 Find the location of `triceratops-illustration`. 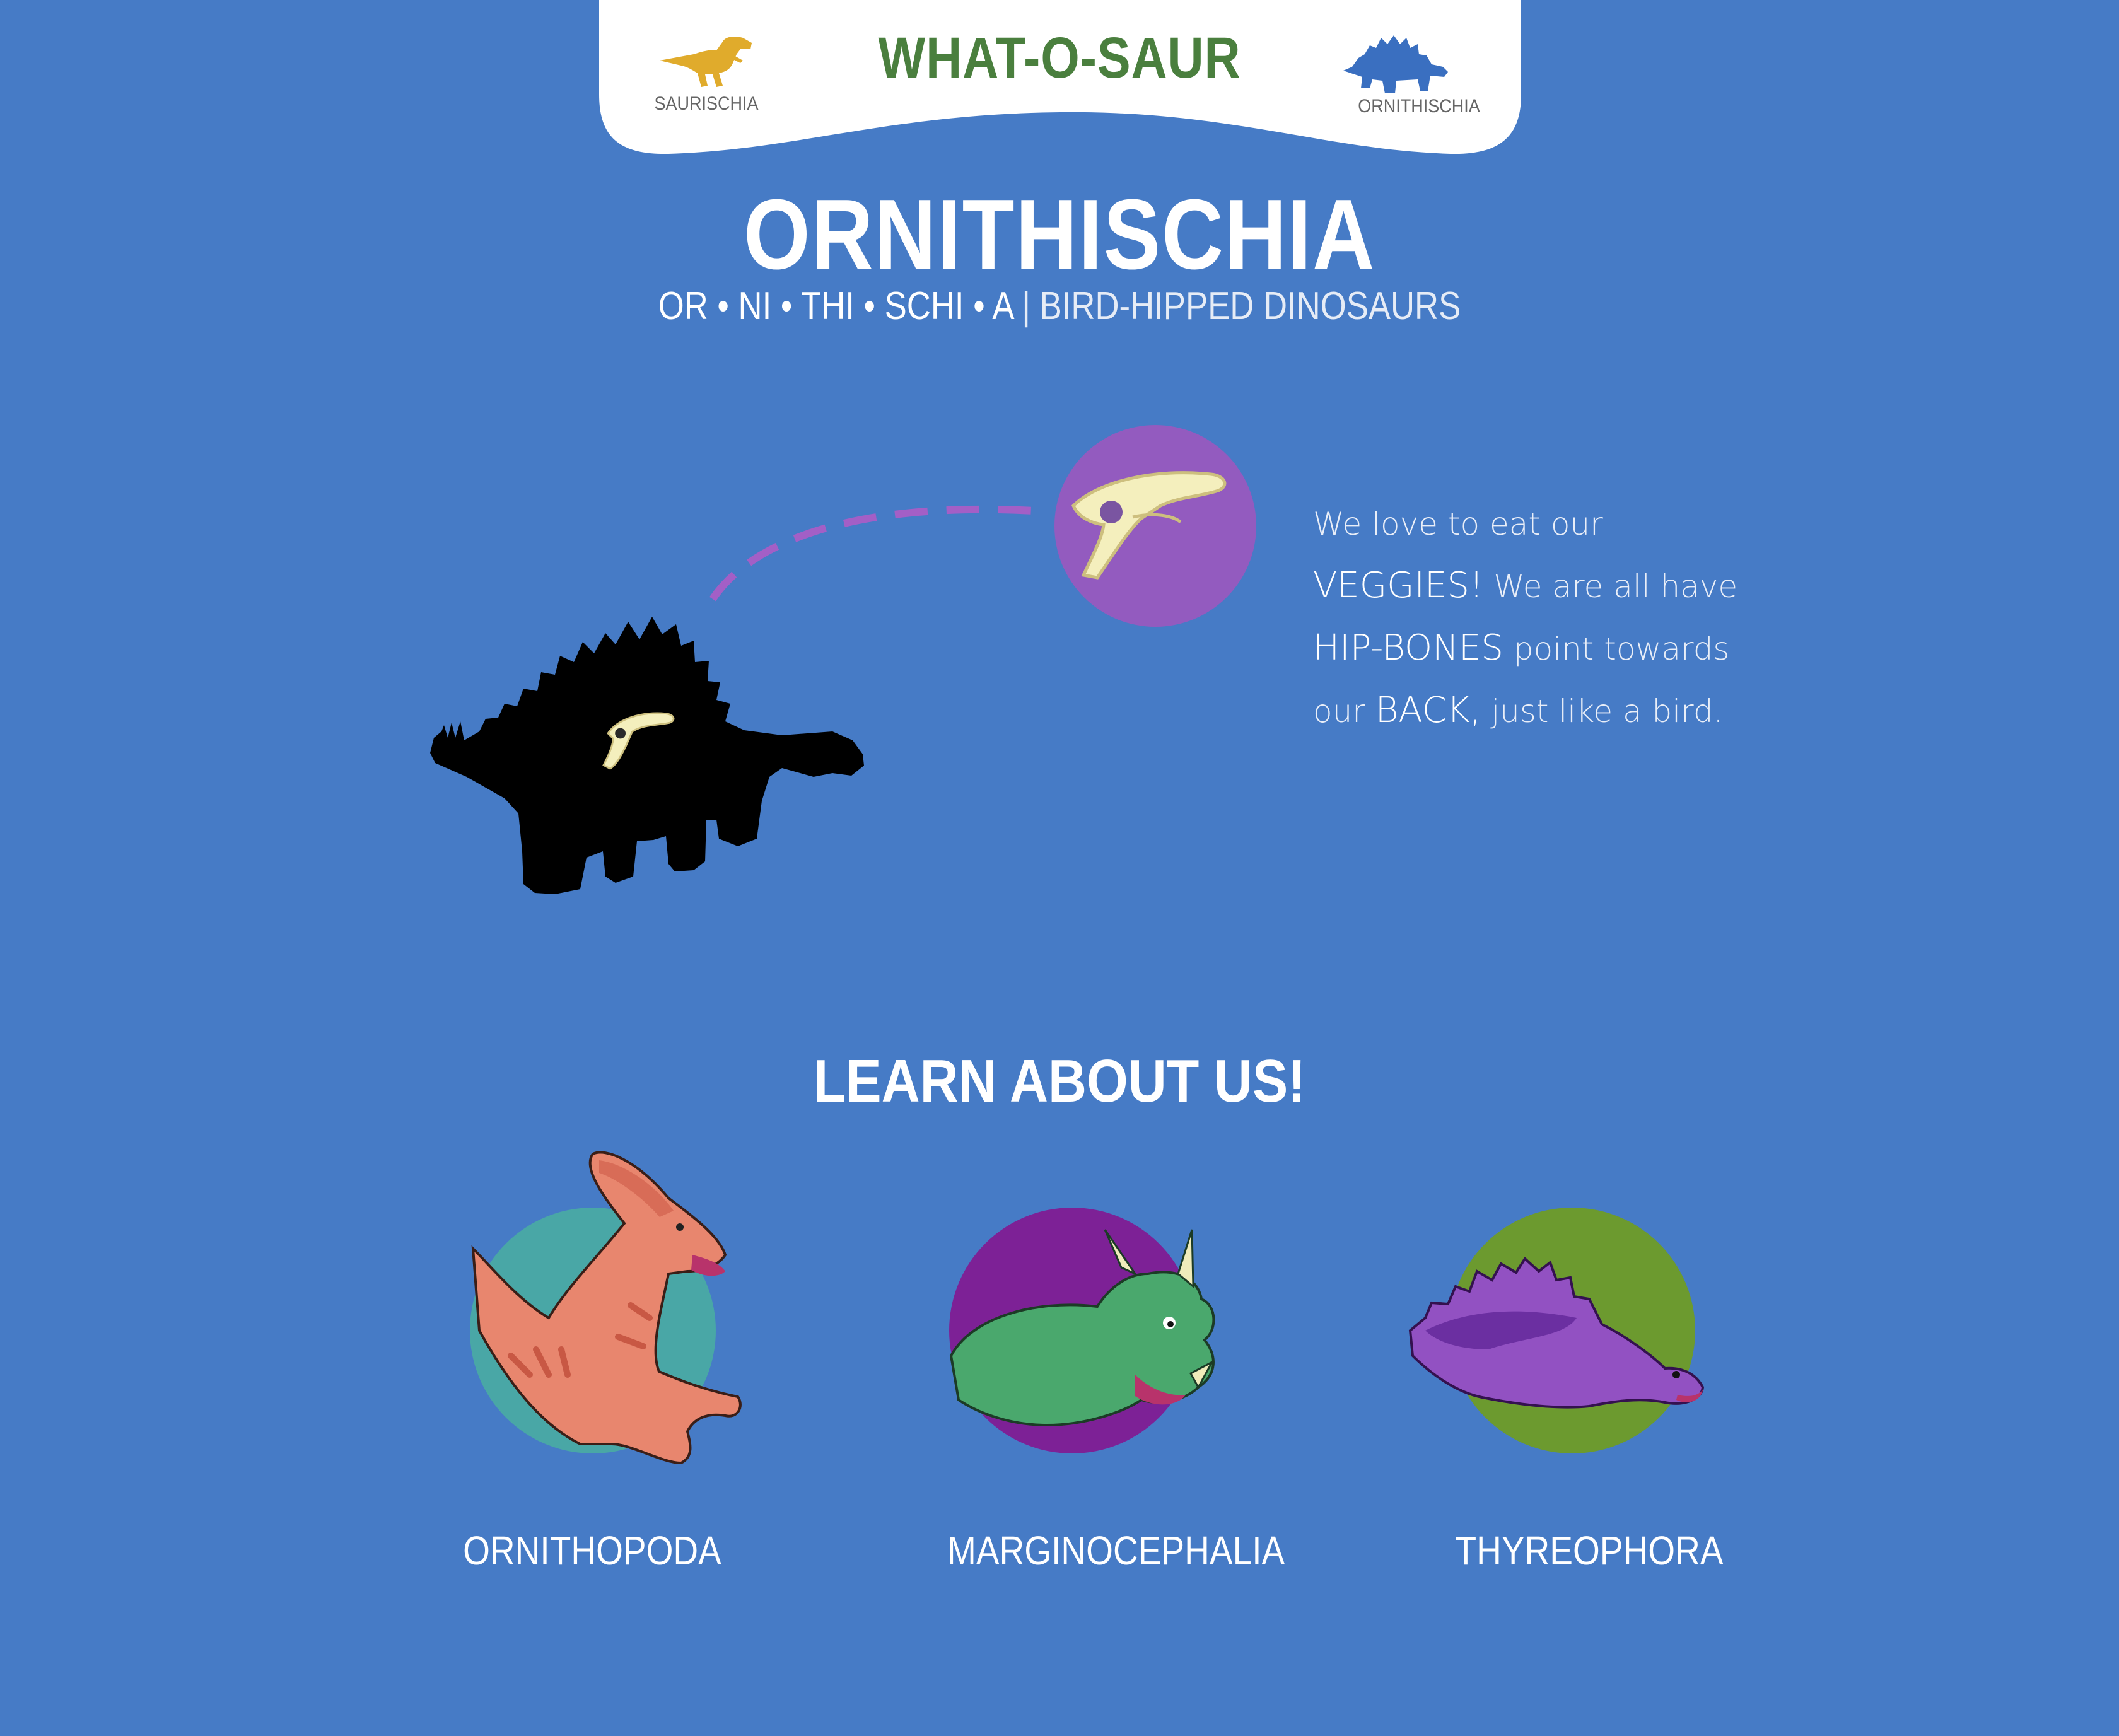

triceratops-illustration is located at coordinates (1082, 1331).